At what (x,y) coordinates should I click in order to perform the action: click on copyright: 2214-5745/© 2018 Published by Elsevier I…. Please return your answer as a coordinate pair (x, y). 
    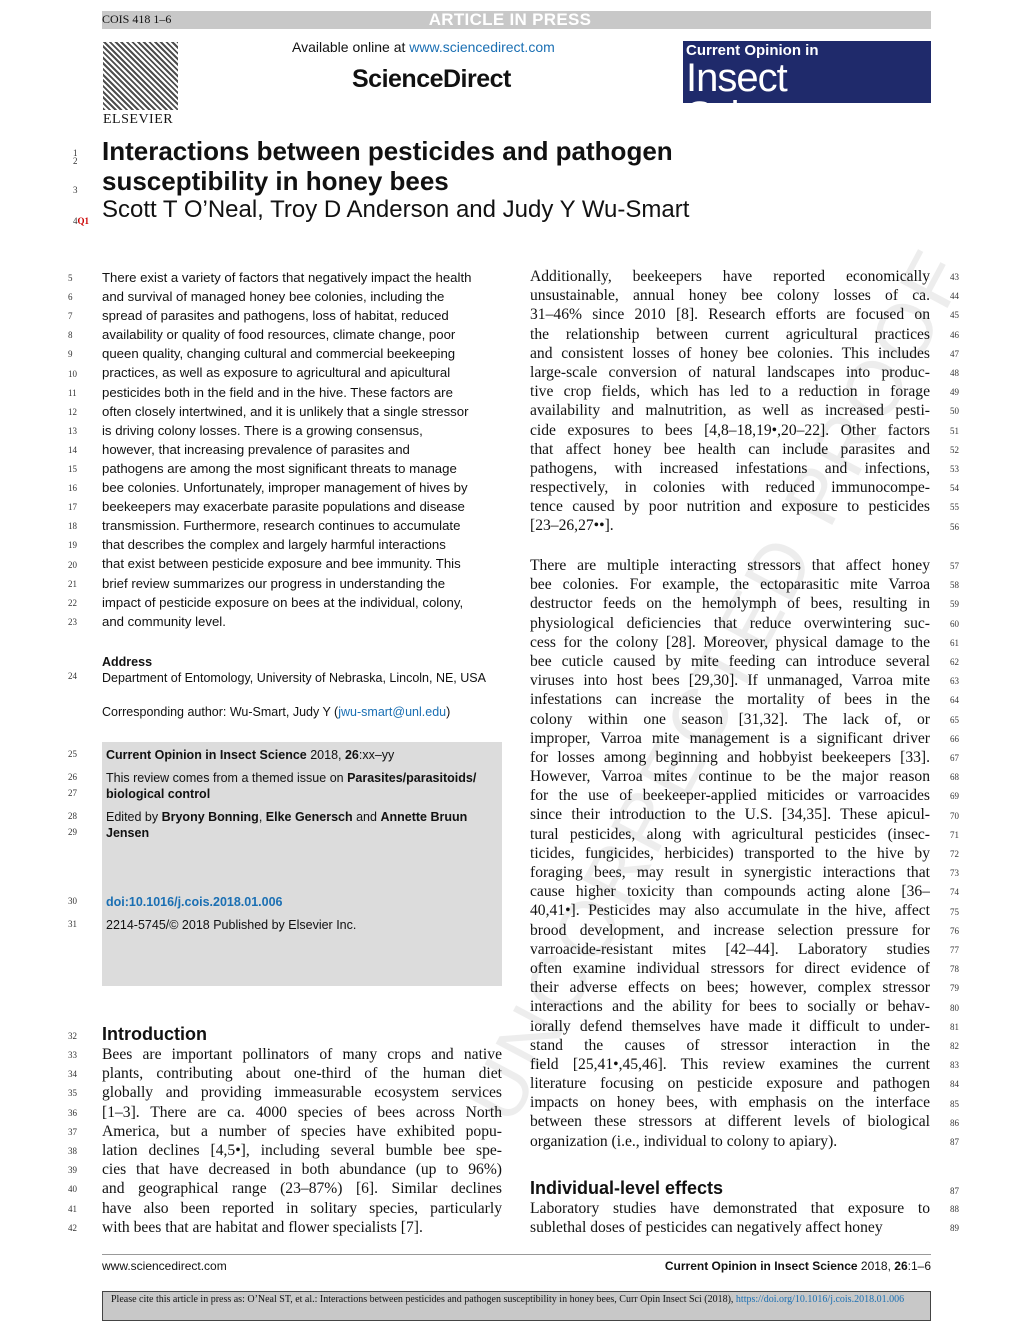
    Looking at the image, I should click on (231, 925).